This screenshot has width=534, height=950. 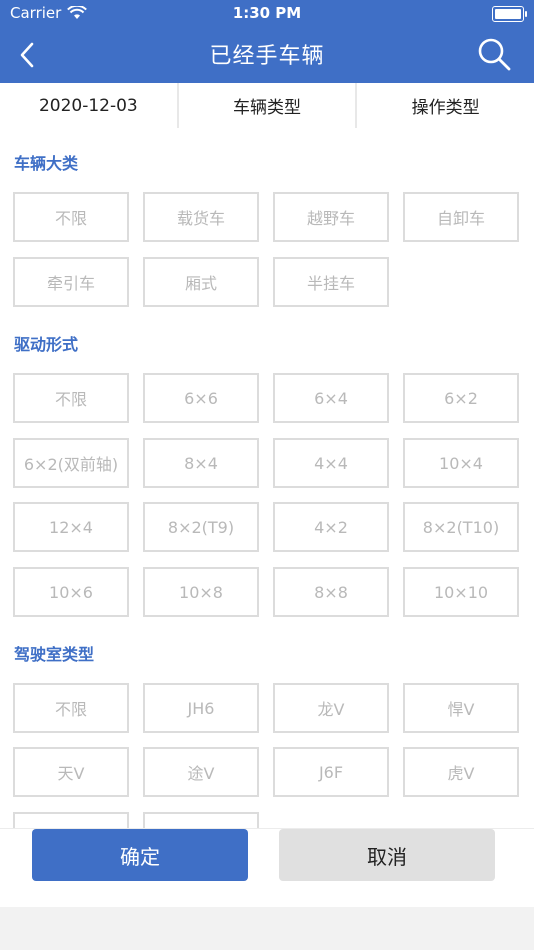 I want to click on page-title: 已经手车辆, so click(x=267, y=56).